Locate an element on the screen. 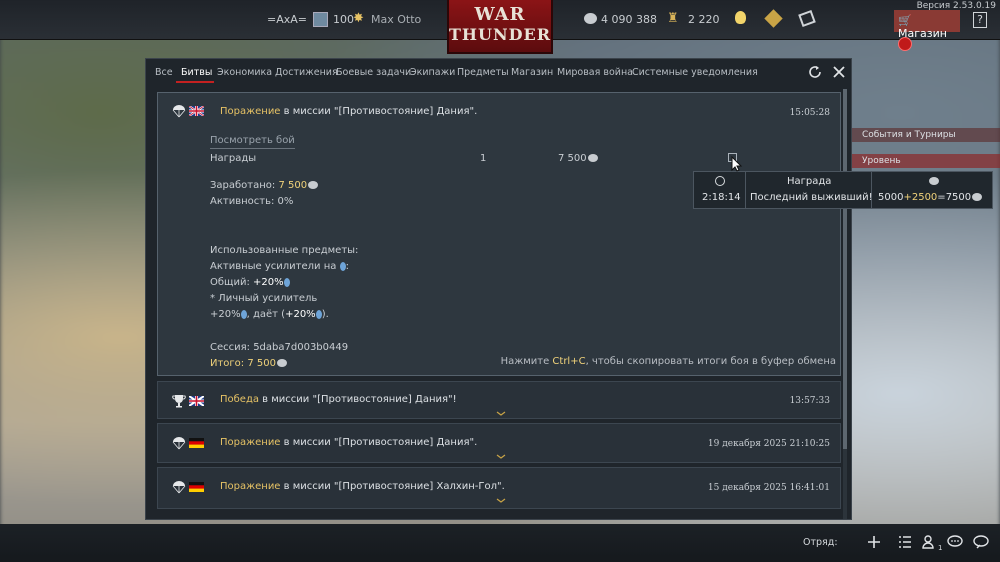 This screenshot has width=1000, height=562. battle-mission: в миссии "[Противостояние] Халхин-Гол". is located at coordinates (392, 486).